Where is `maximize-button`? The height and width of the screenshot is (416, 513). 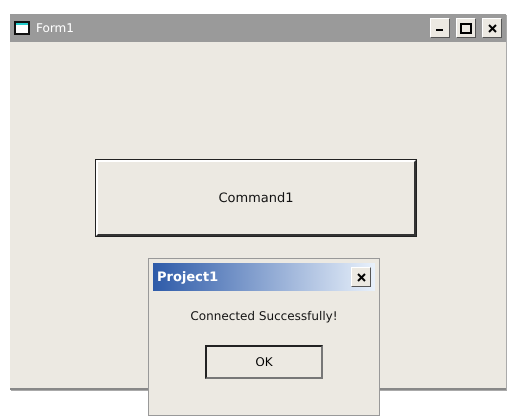 maximize-button is located at coordinates (466, 28).